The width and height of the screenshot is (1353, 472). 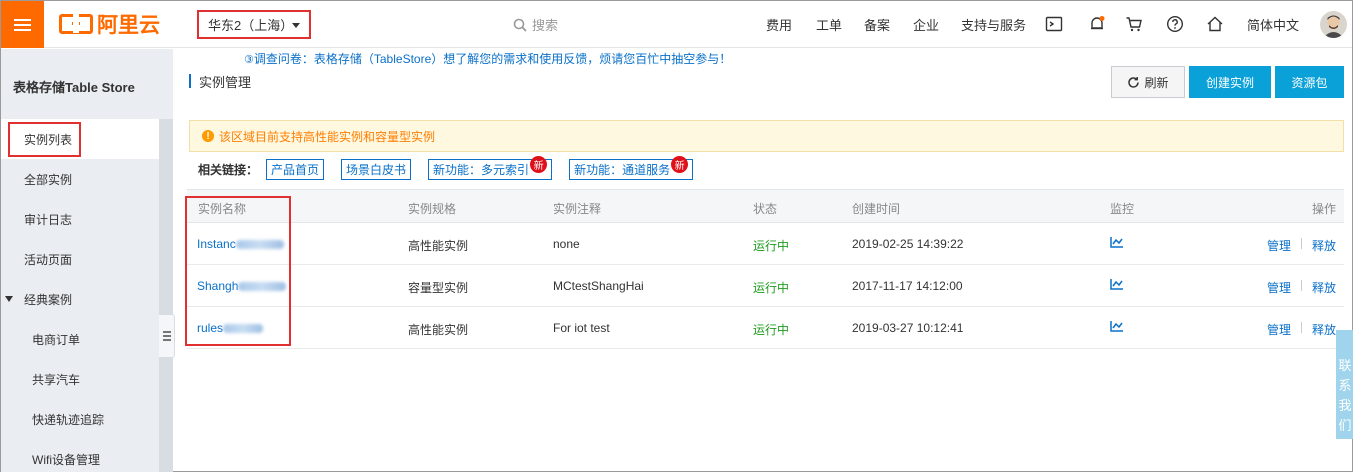 What do you see at coordinates (216, 244) in the screenshot?
I see `instance-name-text: Instanc` at bounding box center [216, 244].